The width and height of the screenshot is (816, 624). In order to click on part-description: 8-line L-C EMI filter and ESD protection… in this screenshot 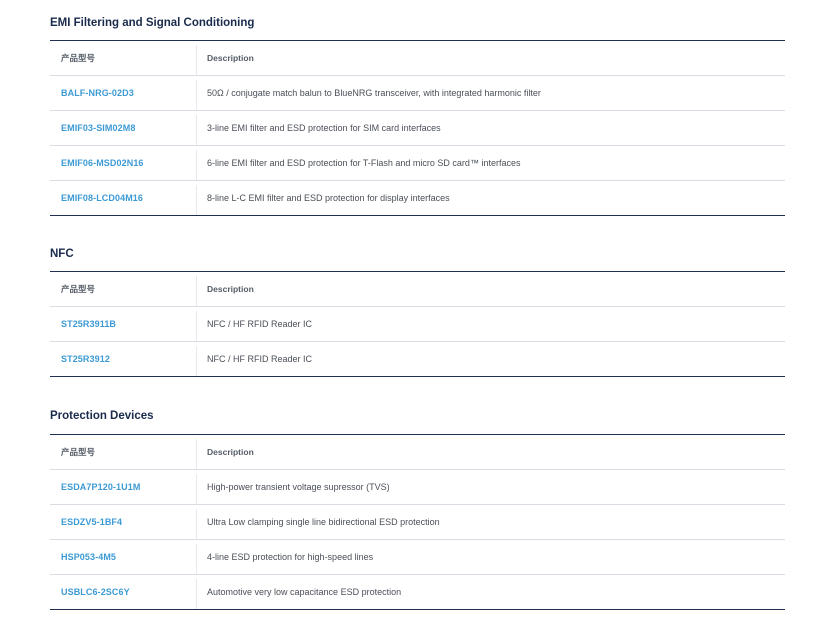, I will do `click(328, 198)`.